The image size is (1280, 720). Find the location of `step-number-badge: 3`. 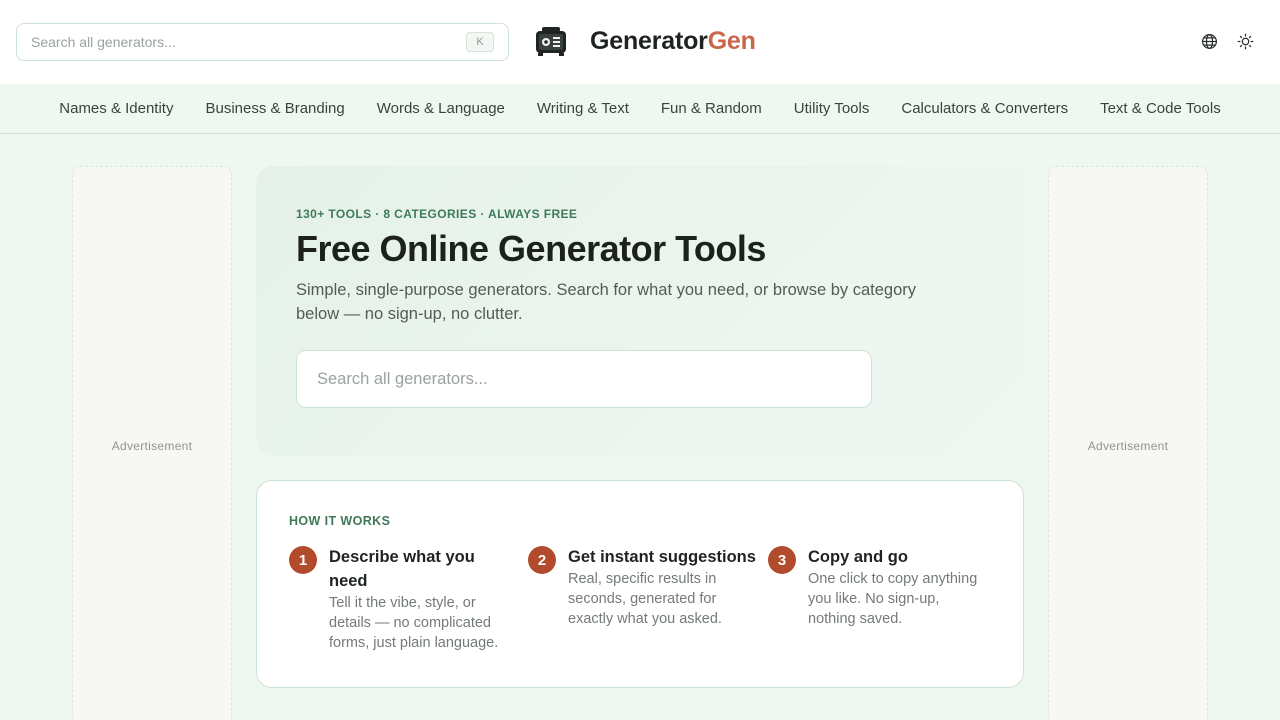

step-number-badge: 3 is located at coordinates (782, 560).